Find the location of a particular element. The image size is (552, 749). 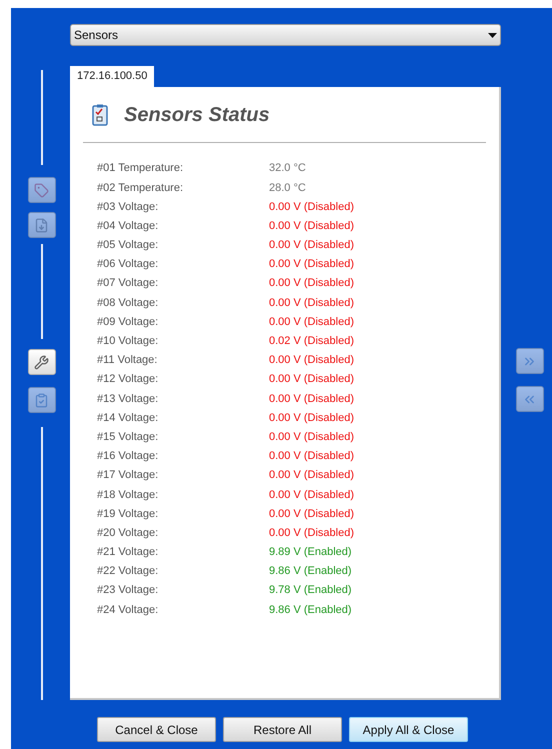

sensor-label: #24 Voltage: is located at coordinates (128, 610).